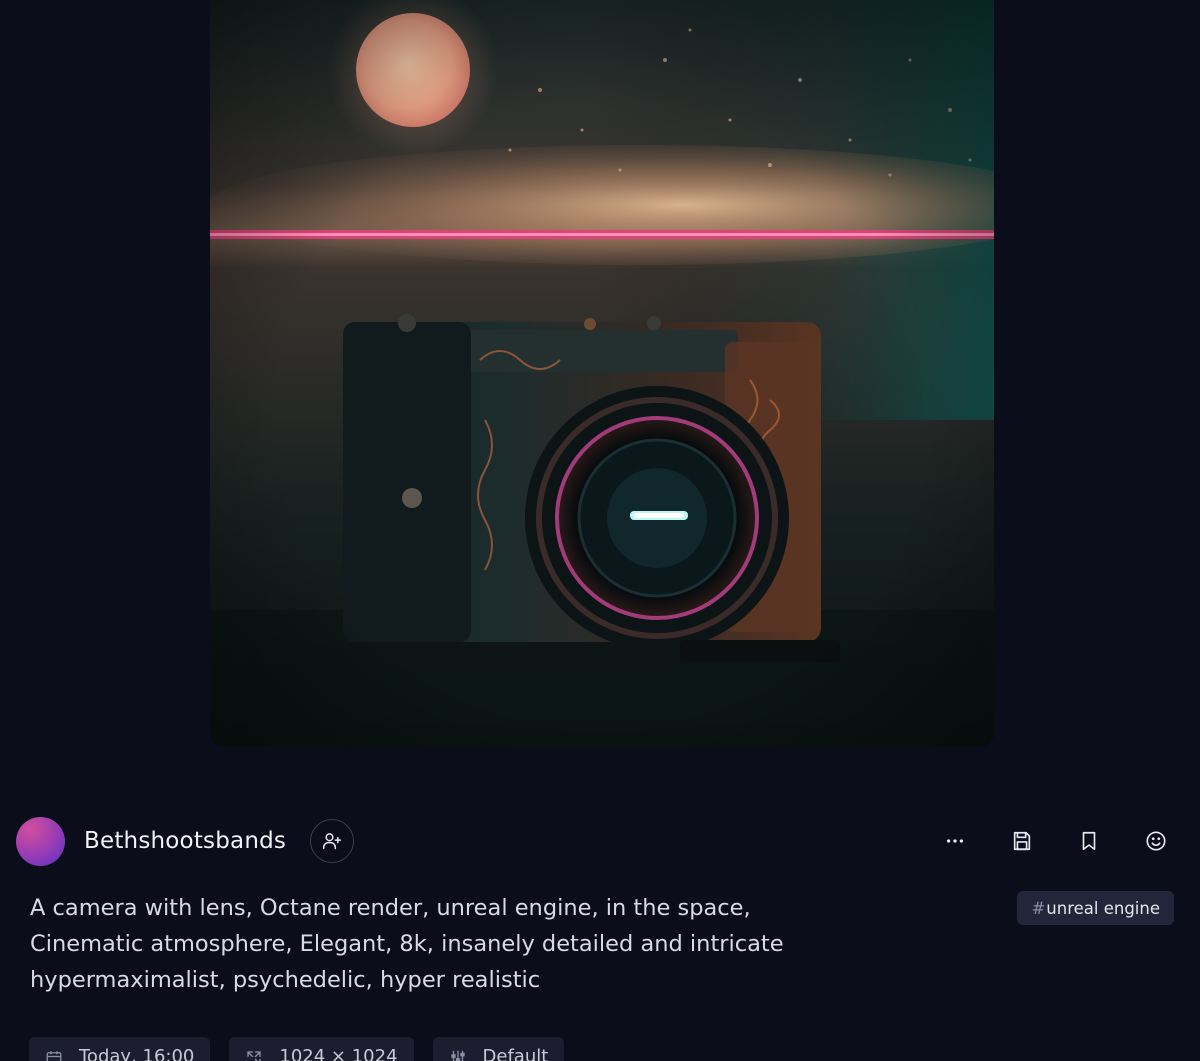 The width and height of the screenshot is (1200, 1061). What do you see at coordinates (40, 841) in the screenshot?
I see `avatar` at bounding box center [40, 841].